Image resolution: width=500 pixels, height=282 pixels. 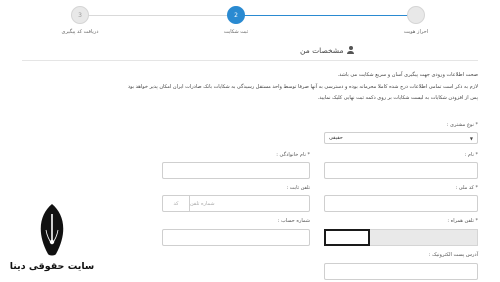 I want to click on customer-type-value: حقیقی, so click(x=336, y=138).